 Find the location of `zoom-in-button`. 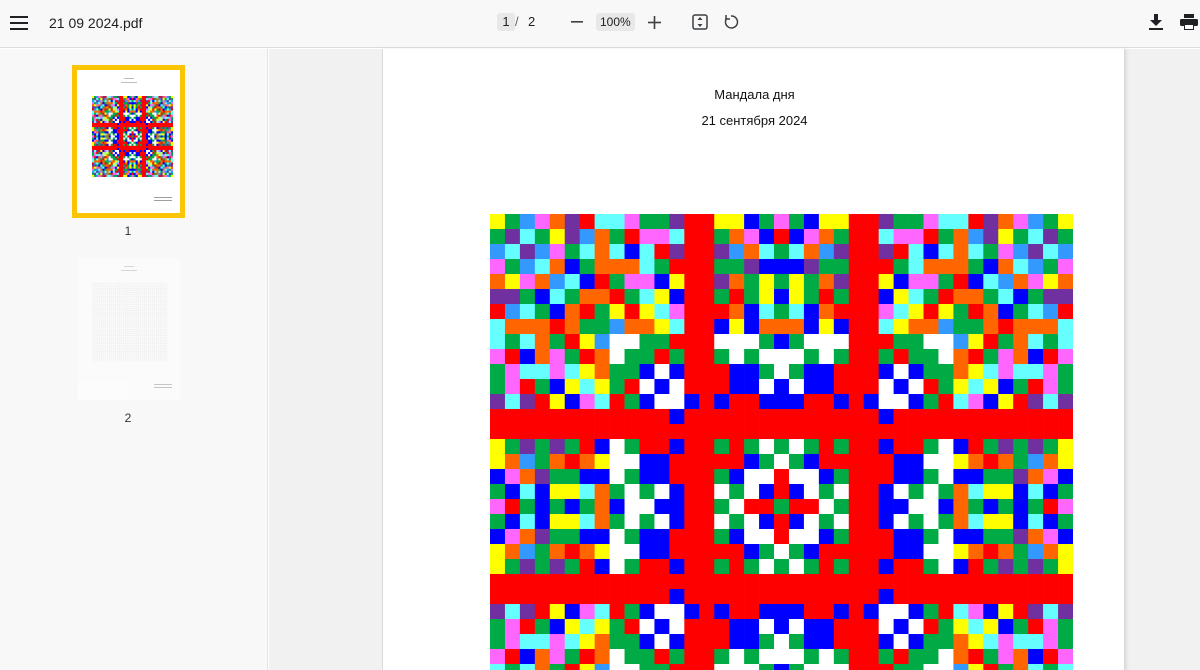

zoom-in-button is located at coordinates (654, 22).